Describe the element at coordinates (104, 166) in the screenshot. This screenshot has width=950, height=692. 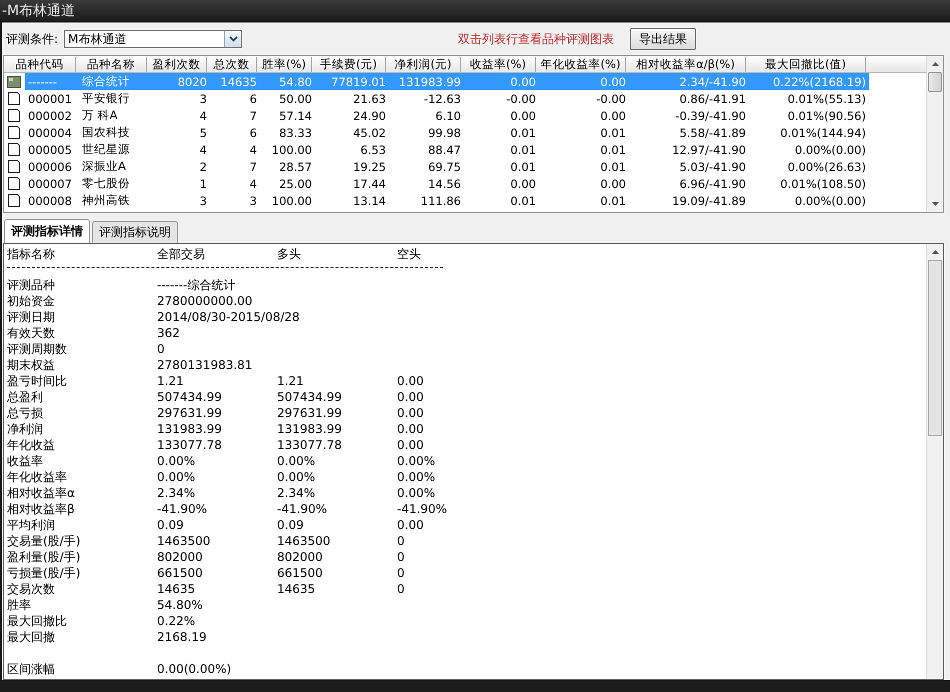
I see `table-cell-text: 深振业A` at that location.